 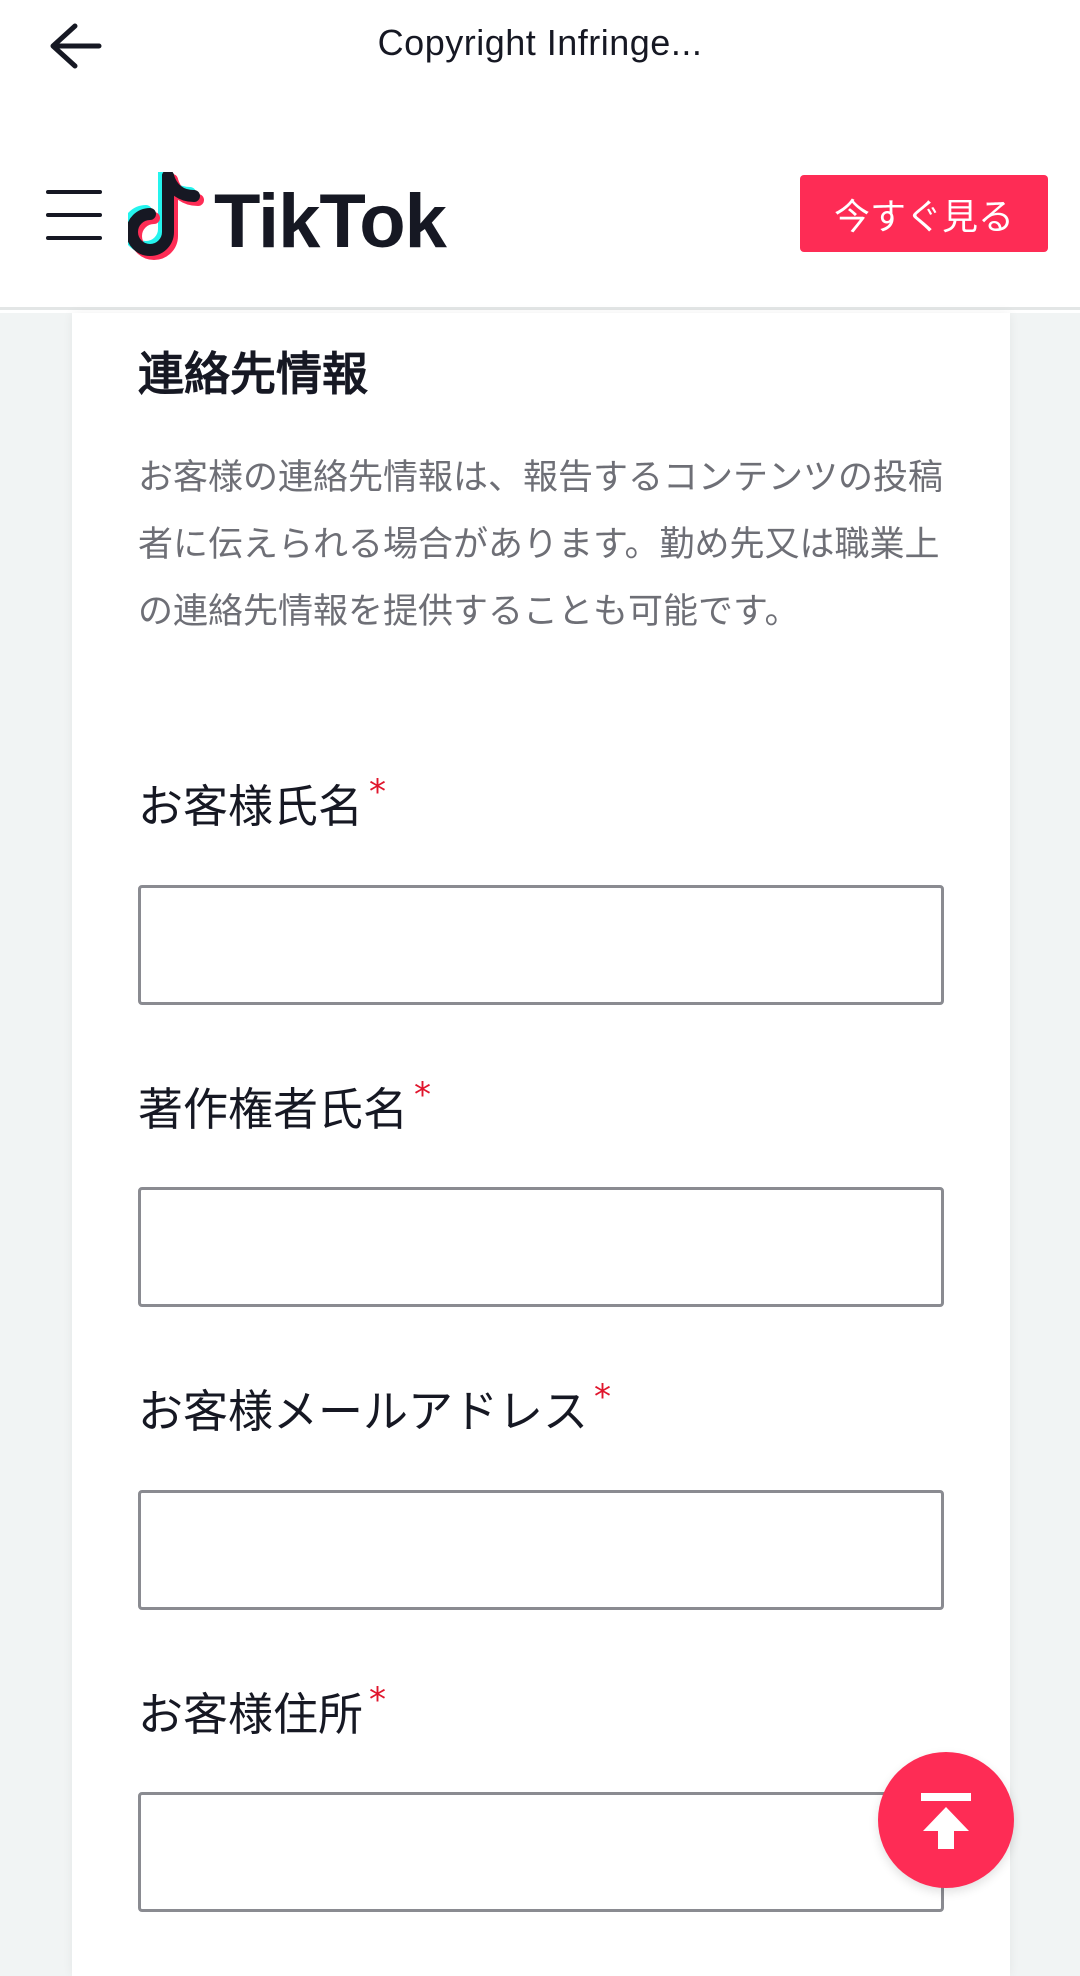 What do you see at coordinates (262, 802) in the screenshot?
I see `customer-name-label: お客様氏名 *` at bounding box center [262, 802].